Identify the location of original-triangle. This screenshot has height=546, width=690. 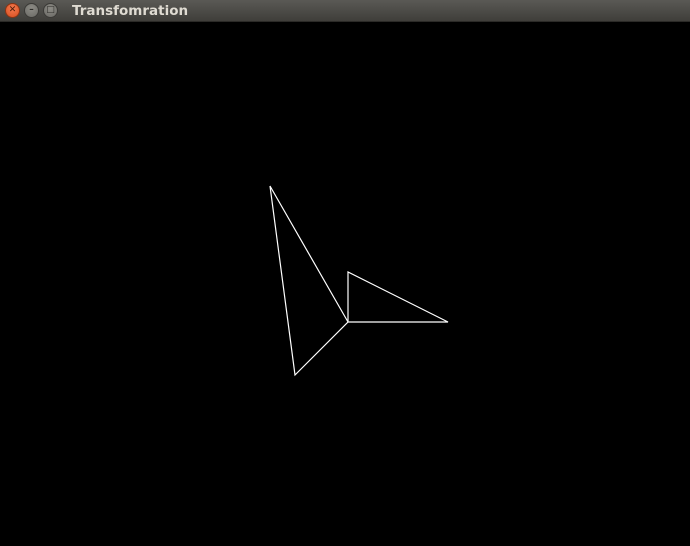
(398, 297).